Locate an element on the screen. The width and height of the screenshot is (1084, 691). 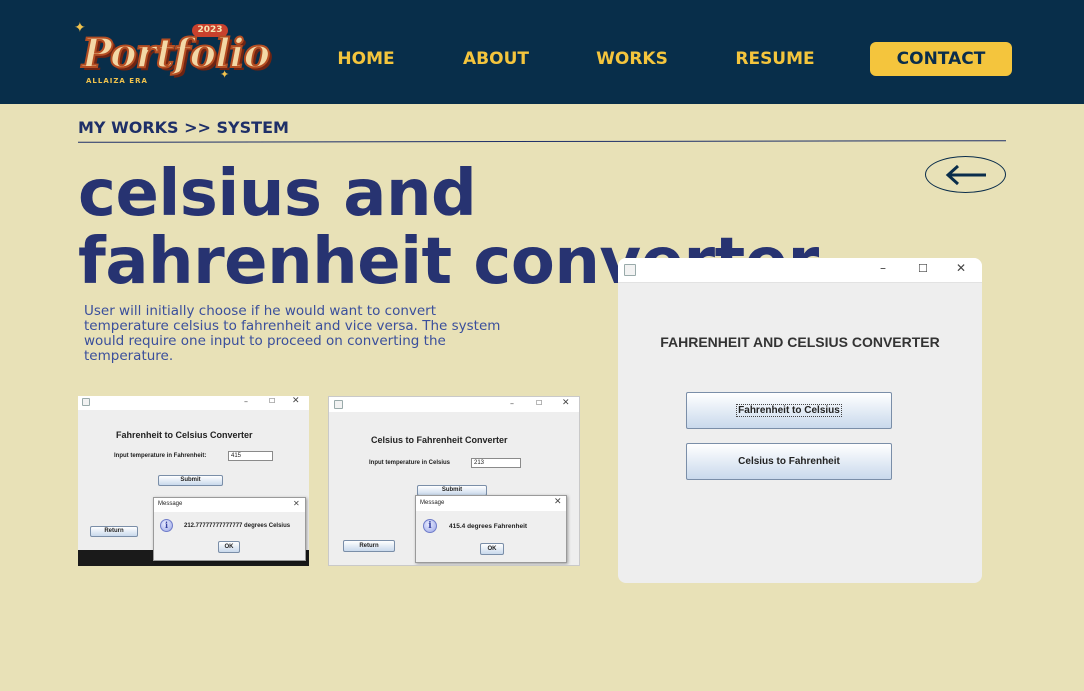
dialog-message: 212.77777777777777 degrees Celsius is located at coordinates (237, 526).